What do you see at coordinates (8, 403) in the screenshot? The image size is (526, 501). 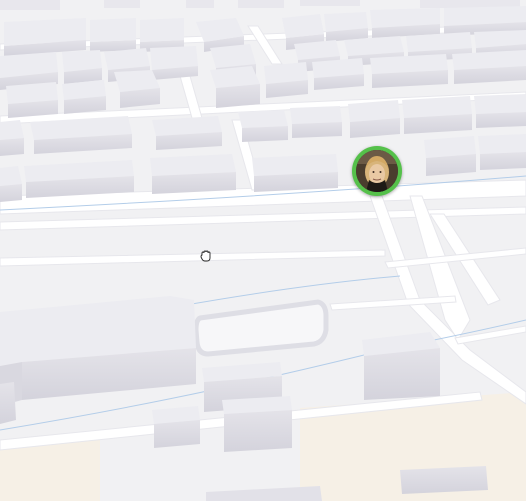 I see `building-small` at bounding box center [8, 403].